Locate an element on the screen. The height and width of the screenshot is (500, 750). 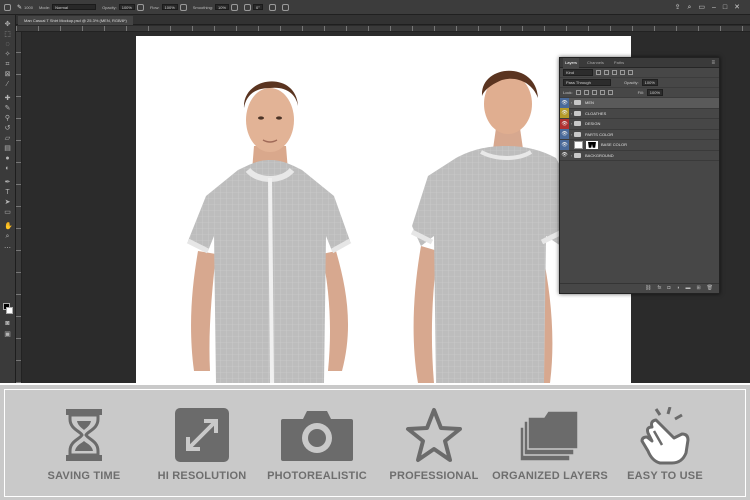
dodge-tool-icon: ◐ is located at coordinates (7, 168).